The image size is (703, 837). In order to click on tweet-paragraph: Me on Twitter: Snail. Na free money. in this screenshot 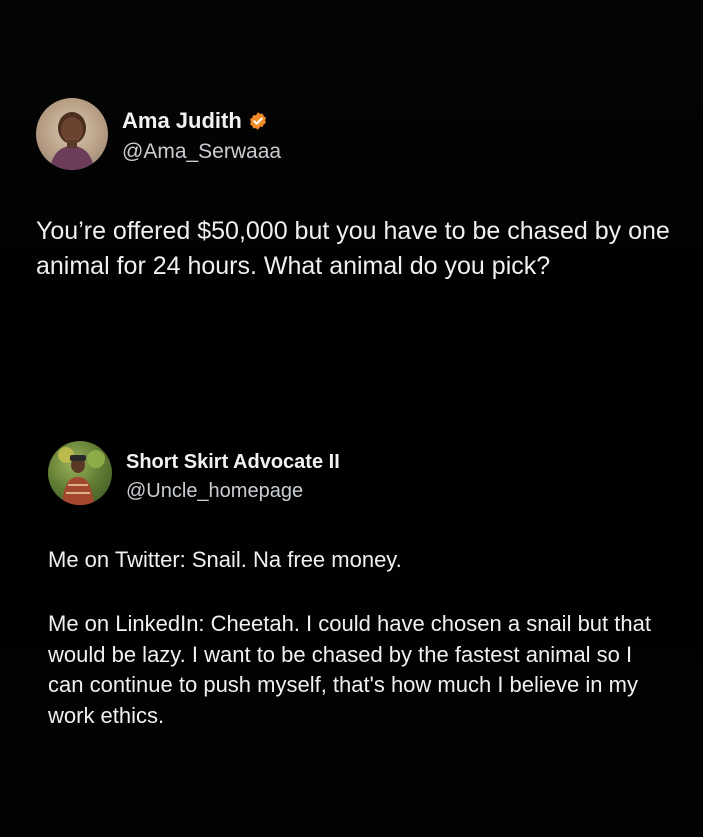, I will do `click(225, 559)`.